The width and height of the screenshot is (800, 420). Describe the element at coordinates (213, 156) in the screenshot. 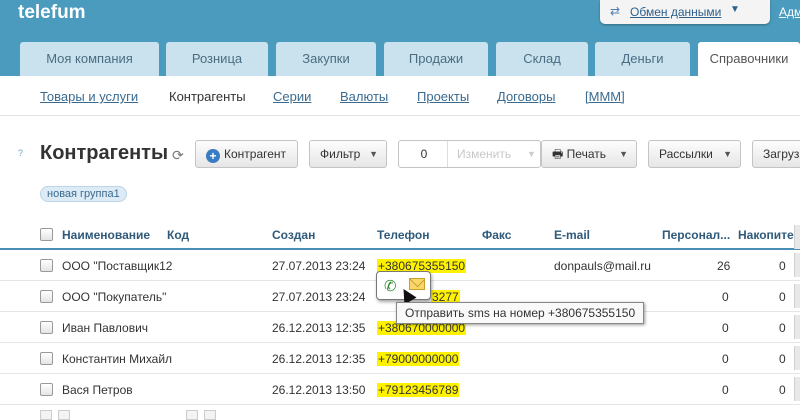

I see `plus-icon: +` at that location.